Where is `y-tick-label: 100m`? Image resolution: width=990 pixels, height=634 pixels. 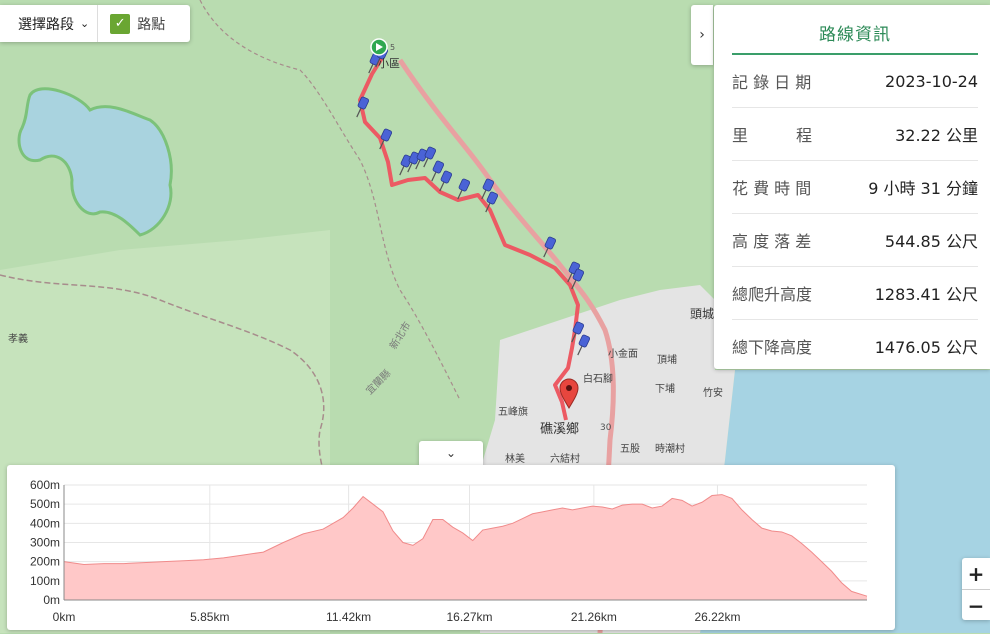 y-tick-label: 100m is located at coordinates (45, 581).